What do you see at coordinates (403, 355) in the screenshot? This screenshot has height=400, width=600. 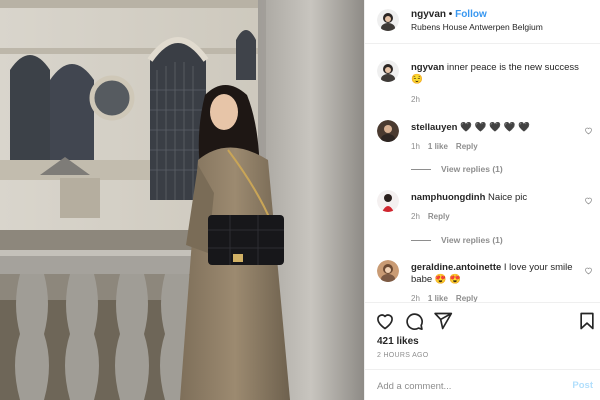 I see `post-timestamp: 2 HOURS AGO` at bounding box center [403, 355].